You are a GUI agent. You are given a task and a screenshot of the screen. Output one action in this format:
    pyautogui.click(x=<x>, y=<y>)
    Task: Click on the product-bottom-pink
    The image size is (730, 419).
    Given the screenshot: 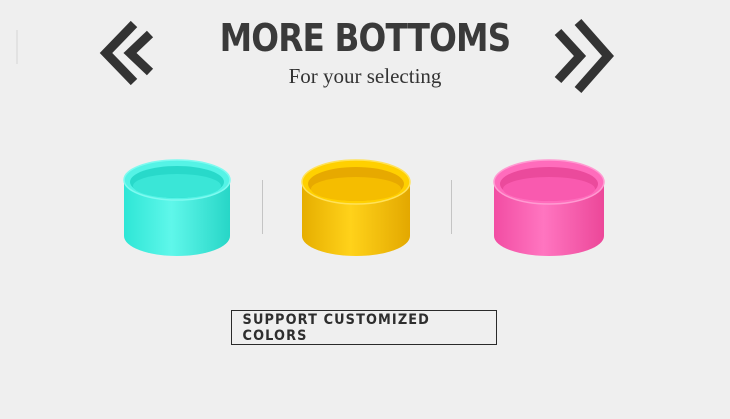 What is the action you would take?
    pyautogui.click(x=549, y=208)
    